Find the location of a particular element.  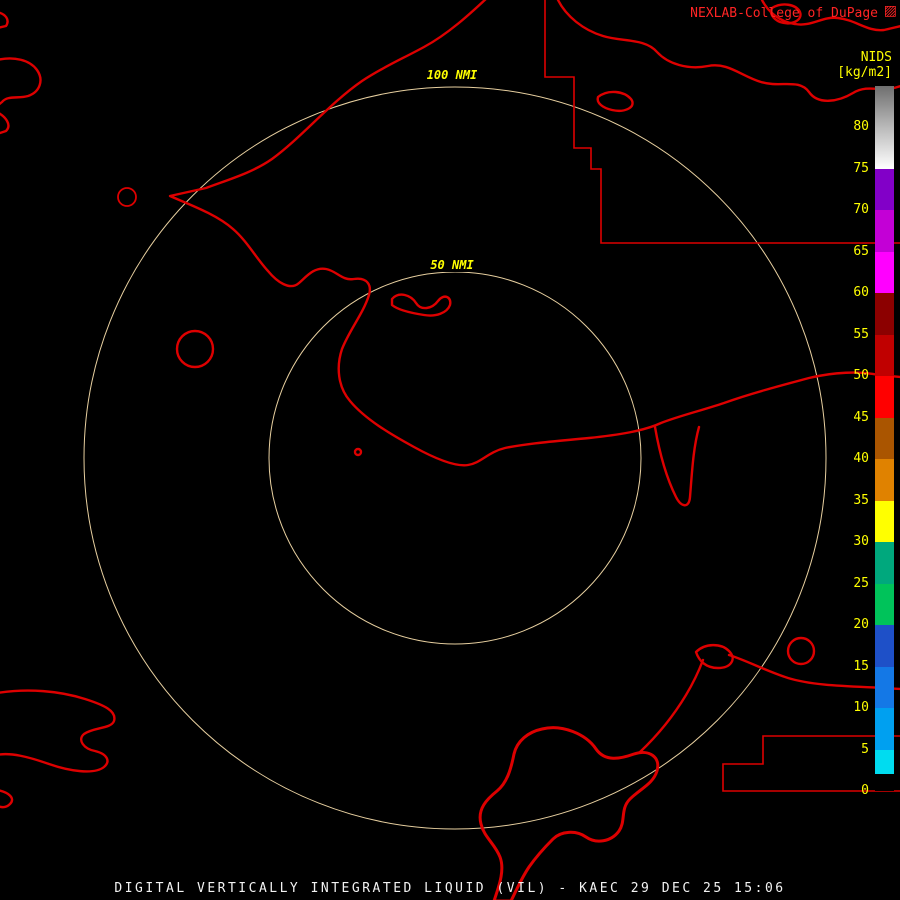

coastline-inlet is located at coordinates (677, 466).